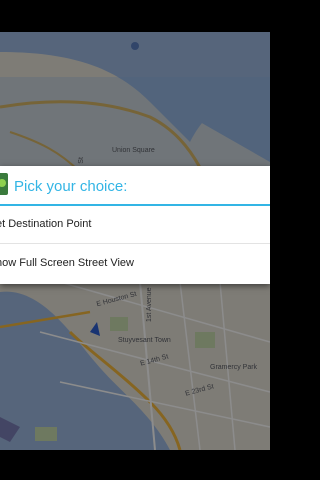  What do you see at coordinates (67, 263) in the screenshot?
I see `option-label: how Full Screen Street View` at bounding box center [67, 263].